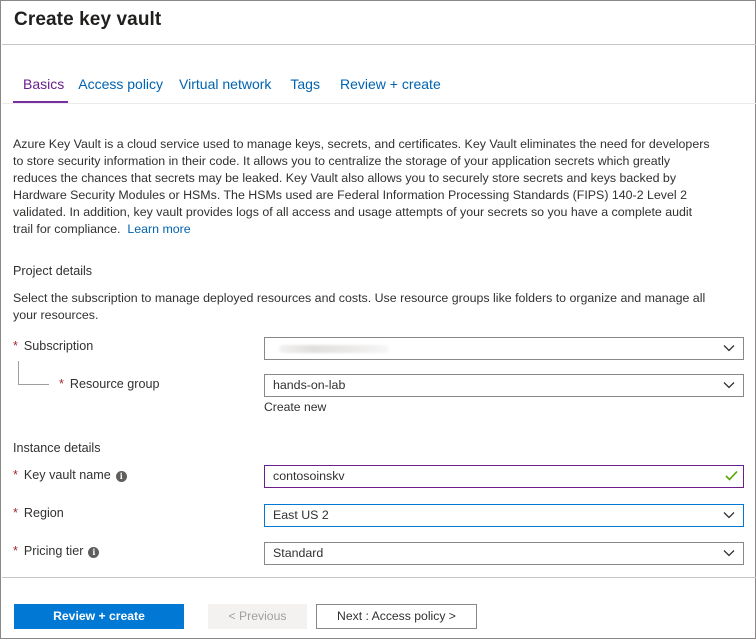  Describe the element at coordinates (99, 616) in the screenshot. I see `review-create-button: Review + create` at that location.